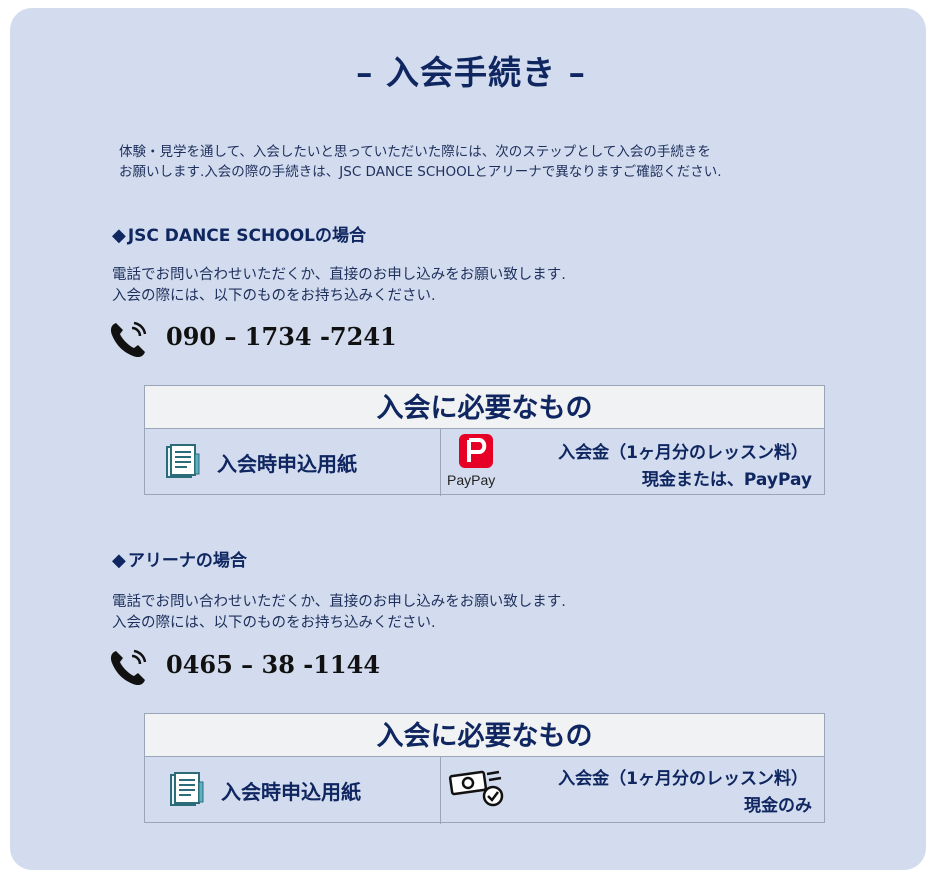  I want to click on paypay-logo-text: PayPay, so click(471, 480).